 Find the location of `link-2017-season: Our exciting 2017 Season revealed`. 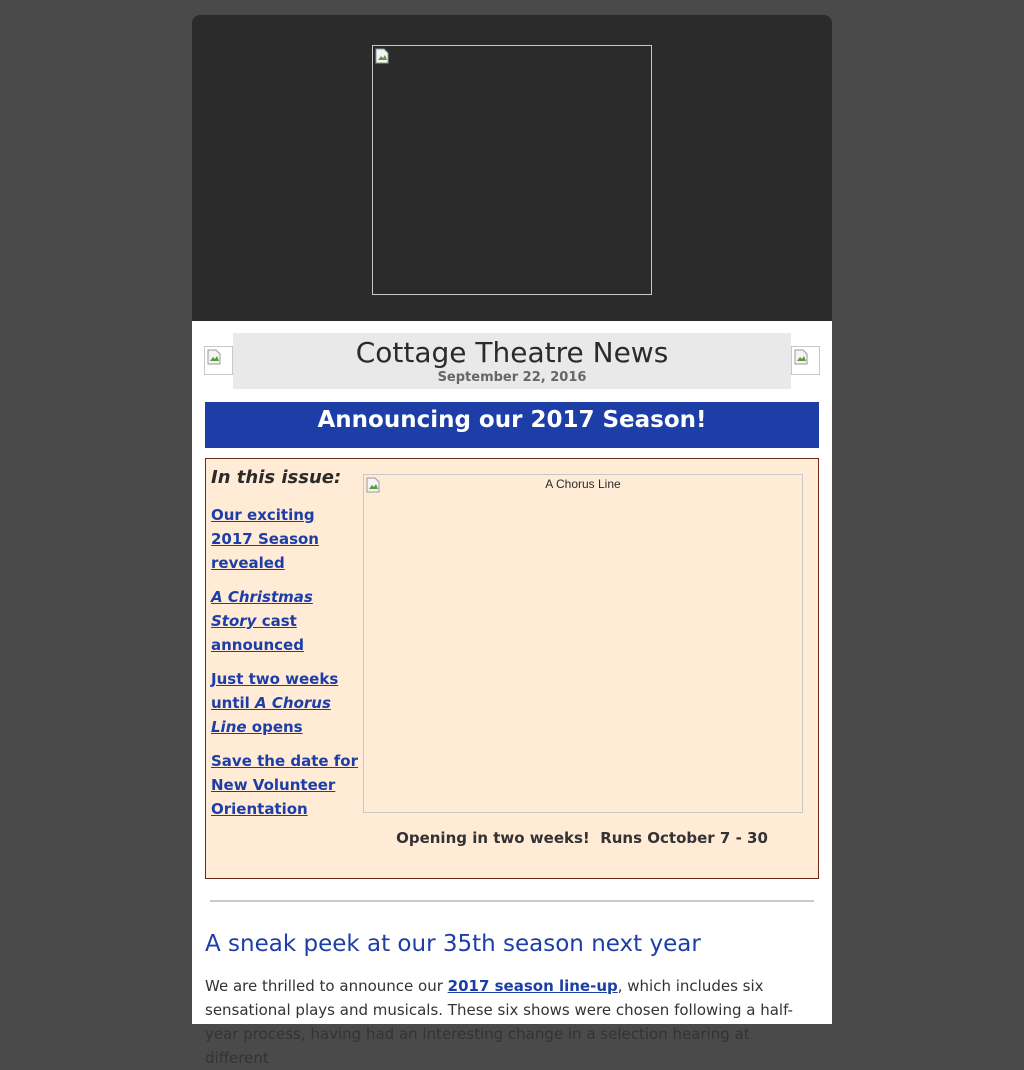

link-2017-season: Our exciting 2017 Season revealed is located at coordinates (285, 539).